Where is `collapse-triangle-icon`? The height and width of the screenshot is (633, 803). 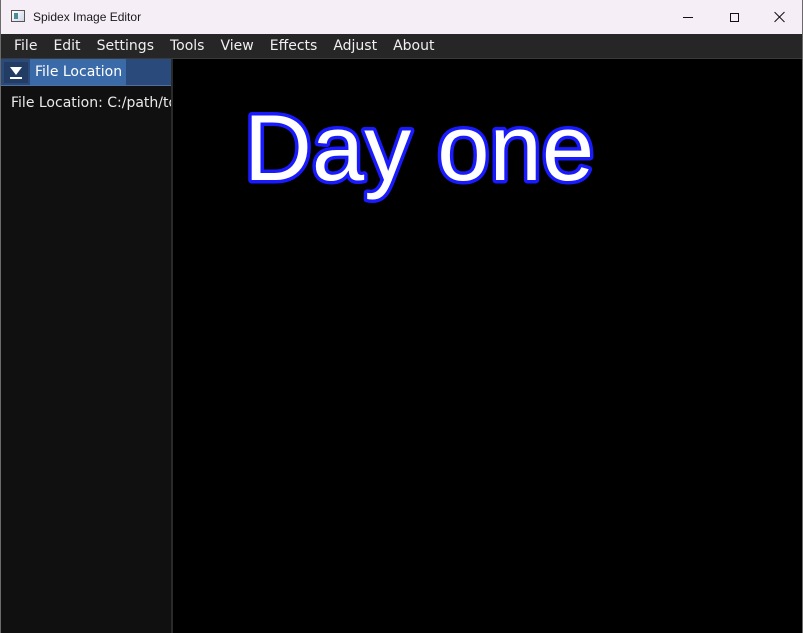
collapse-triangle-icon is located at coordinates (16, 72).